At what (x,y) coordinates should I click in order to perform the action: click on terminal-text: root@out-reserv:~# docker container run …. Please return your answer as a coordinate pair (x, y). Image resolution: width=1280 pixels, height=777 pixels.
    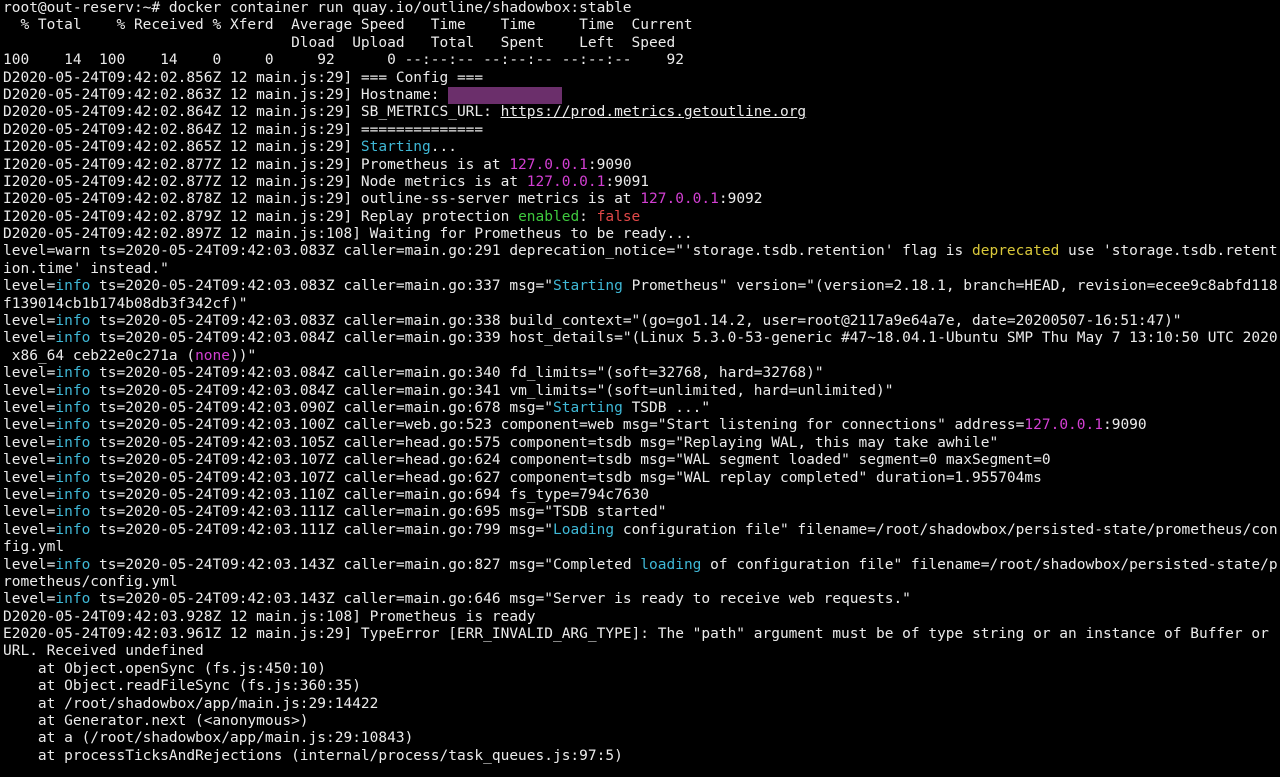
    Looking at the image, I should click on (317, 8).